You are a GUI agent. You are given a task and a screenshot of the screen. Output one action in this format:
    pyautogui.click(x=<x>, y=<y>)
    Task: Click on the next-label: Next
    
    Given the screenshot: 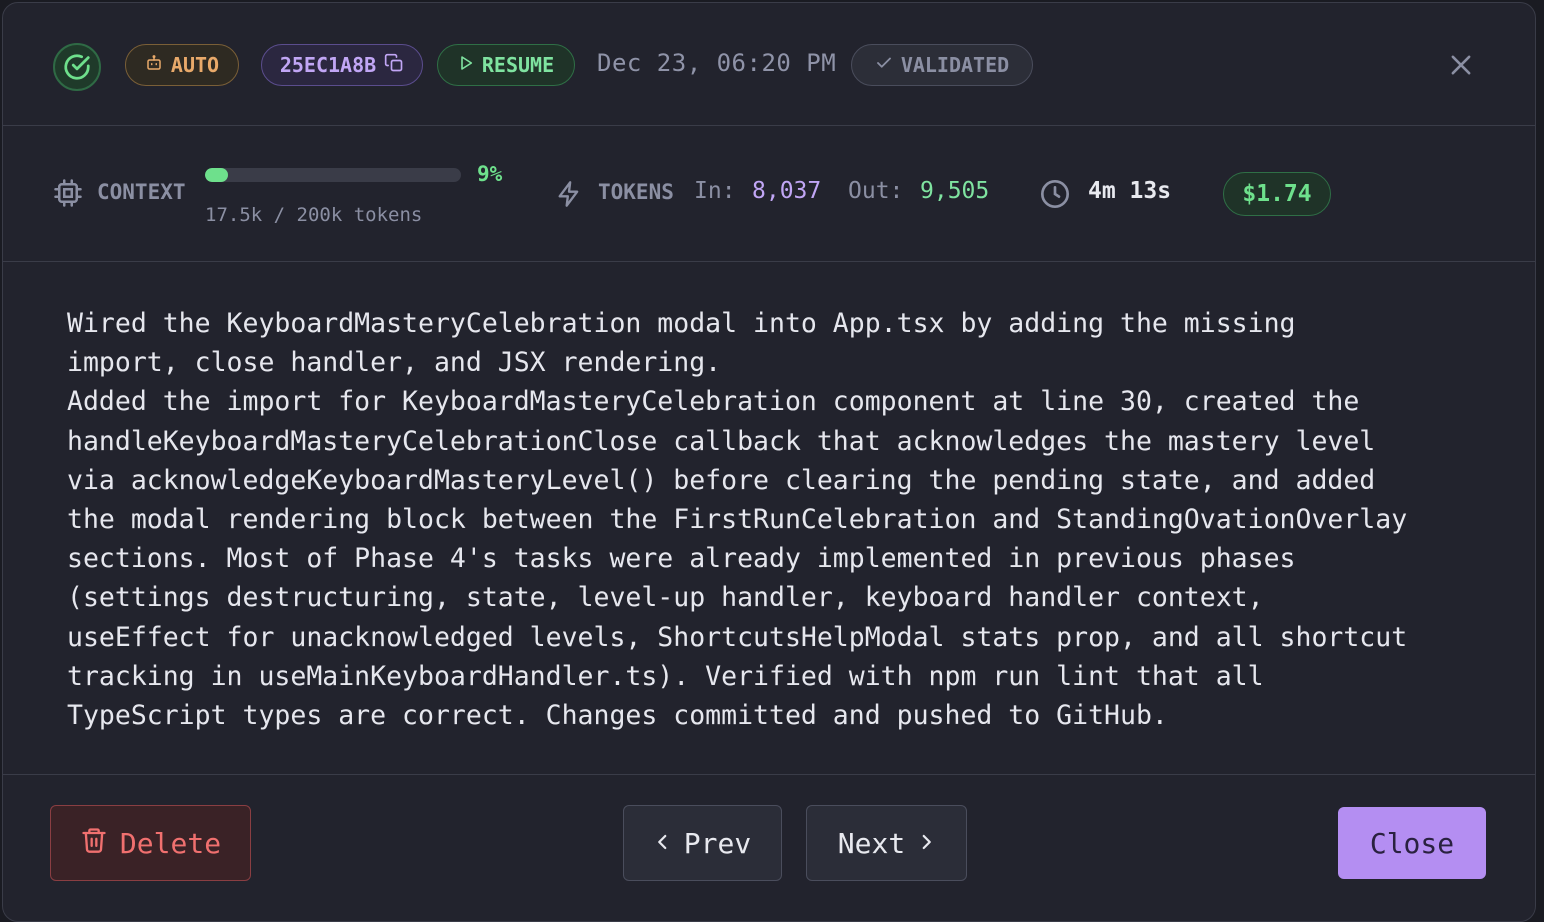 What is the action you would take?
    pyautogui.click(x=871, y=843)
    